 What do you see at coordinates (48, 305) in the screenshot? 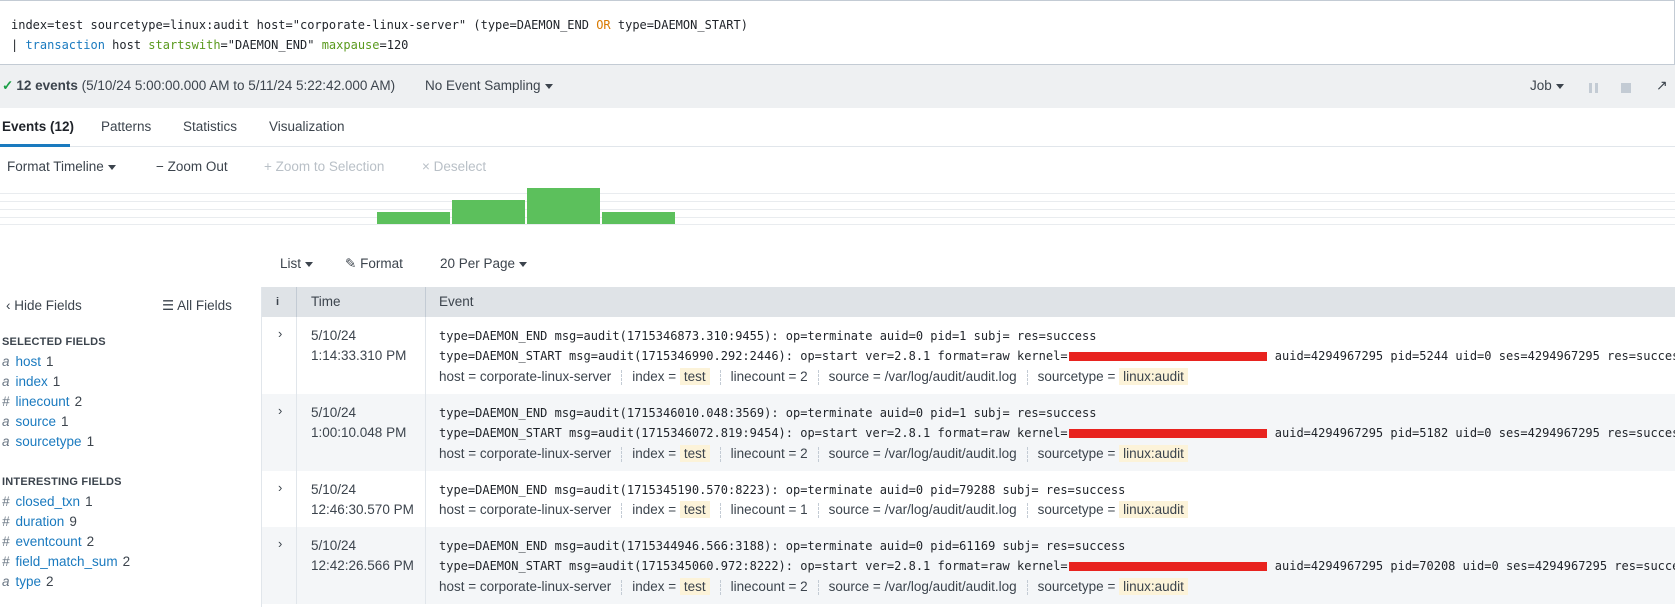
I see `hide-fields-label: Hide Fields` at bounding box center [48, 305].